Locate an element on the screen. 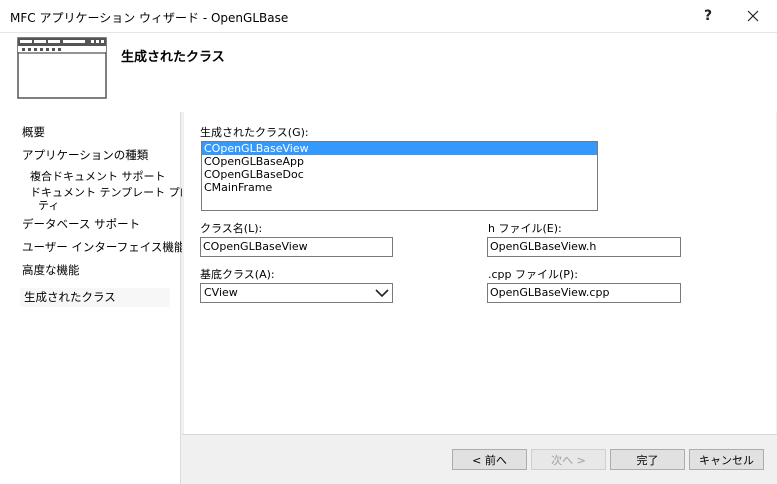 Image resolution: width=777 pixels, height=484 pixels. sidebar-item-ui-features: ユーザー インターフェイス機能 is located at coordinates (103, 247).